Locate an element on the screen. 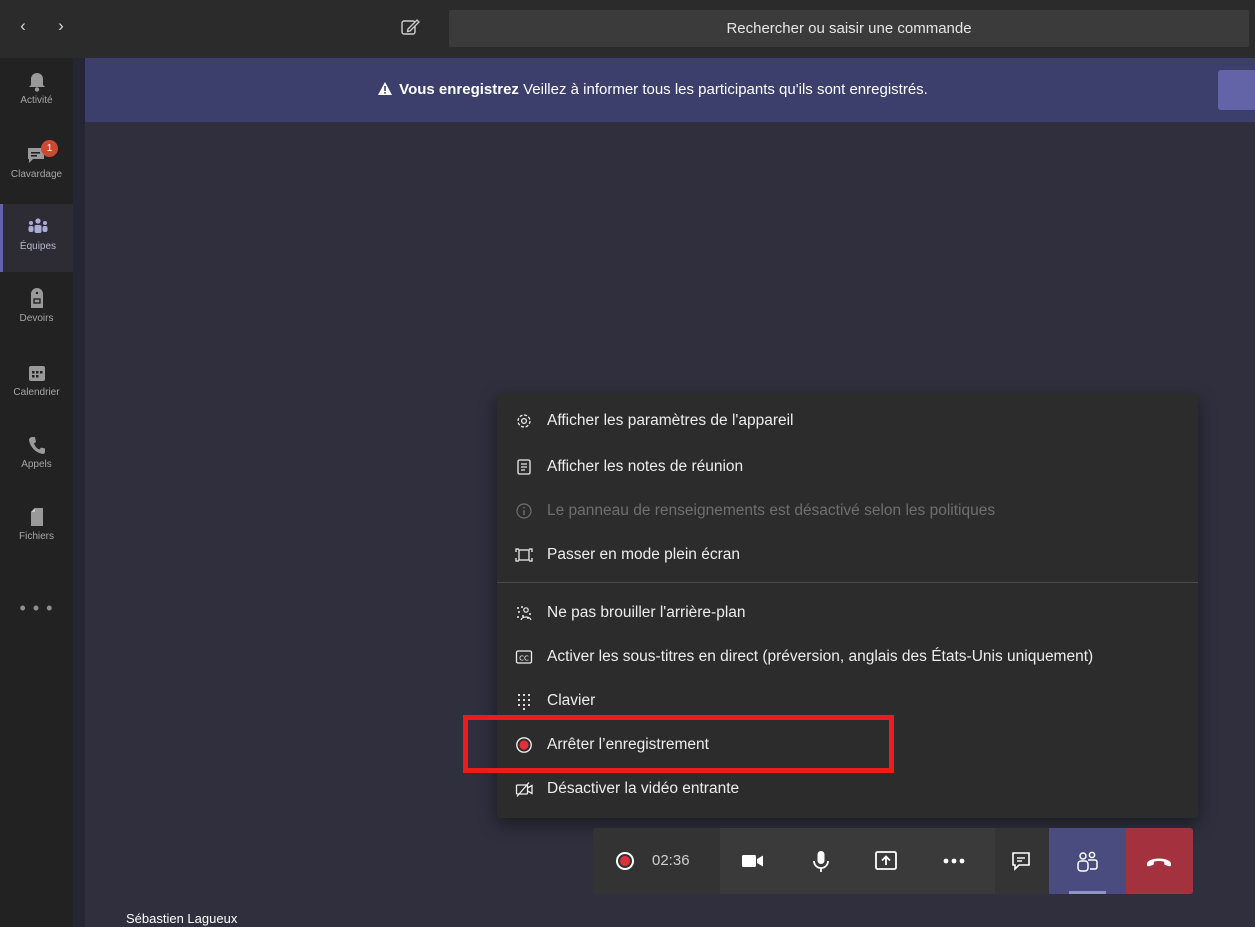 This screenshot has height=927, width=1255. menu-item-meeting-notes: Afficher les notes de réunion is located at coordinates (847, 467).